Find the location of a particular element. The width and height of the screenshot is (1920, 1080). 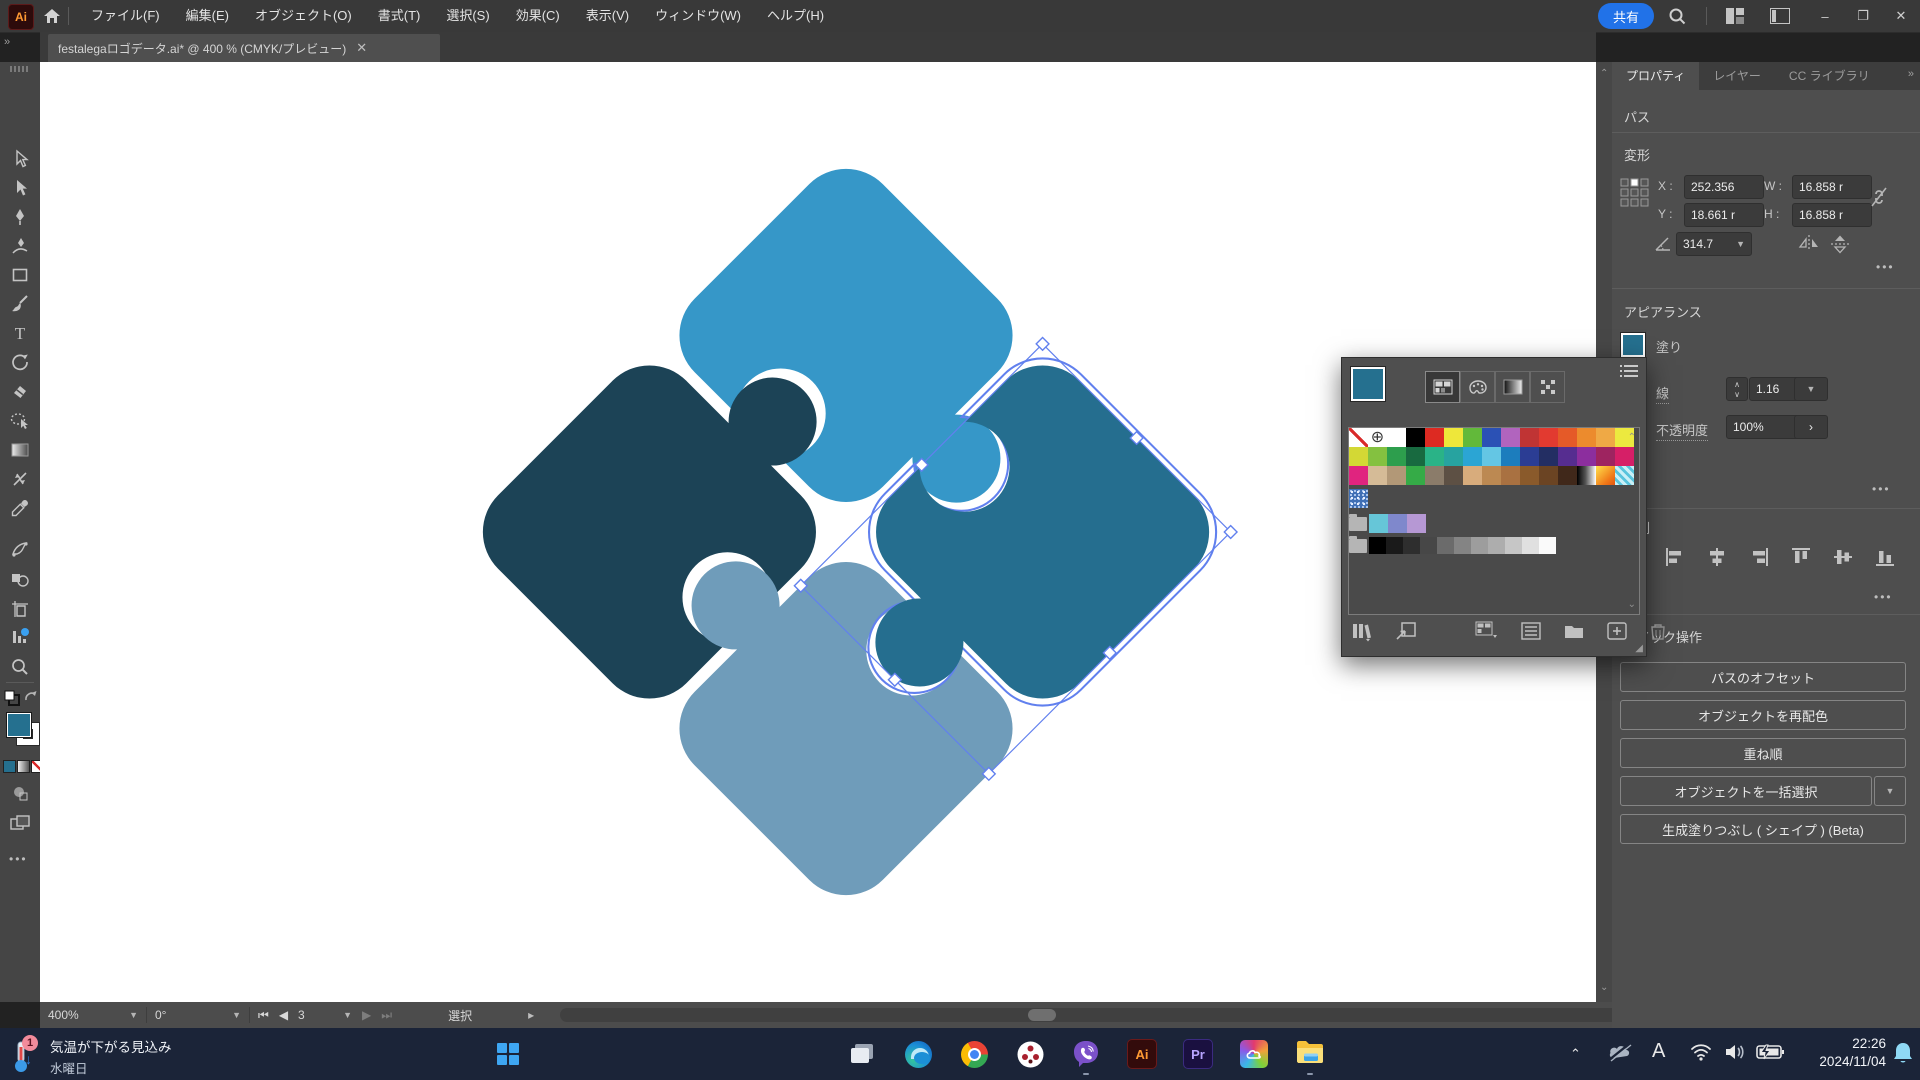

toolbar-grip is located at coordinates (20, 69).